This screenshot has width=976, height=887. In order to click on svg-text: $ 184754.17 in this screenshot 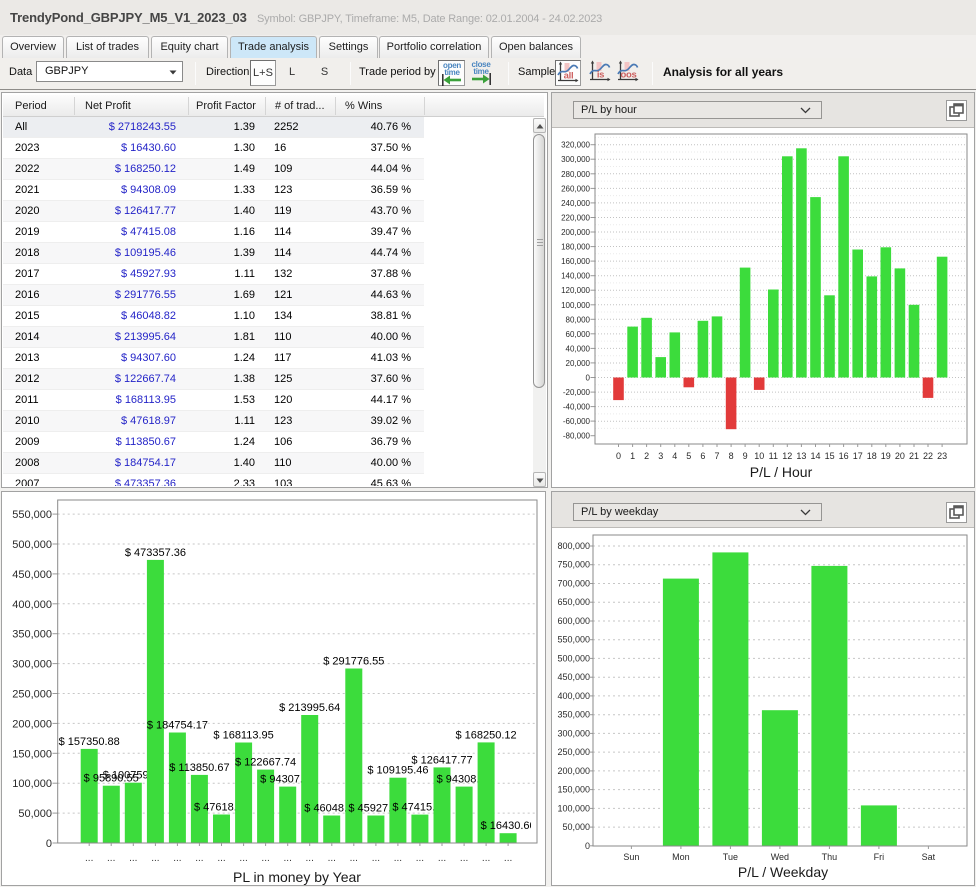, I will do `click(177, 726)`.